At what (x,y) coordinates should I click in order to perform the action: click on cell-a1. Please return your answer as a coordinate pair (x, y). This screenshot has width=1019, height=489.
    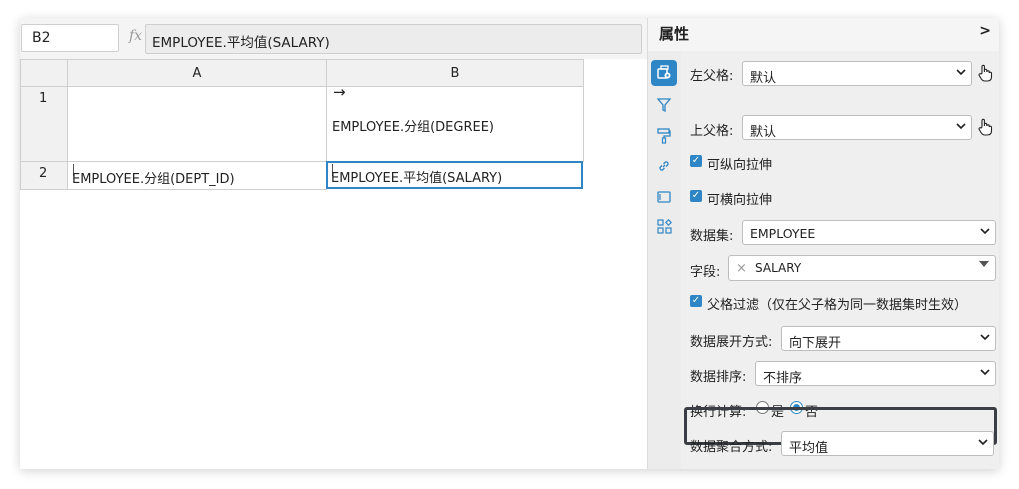
    Looking at the image, I should click on (197, 124).